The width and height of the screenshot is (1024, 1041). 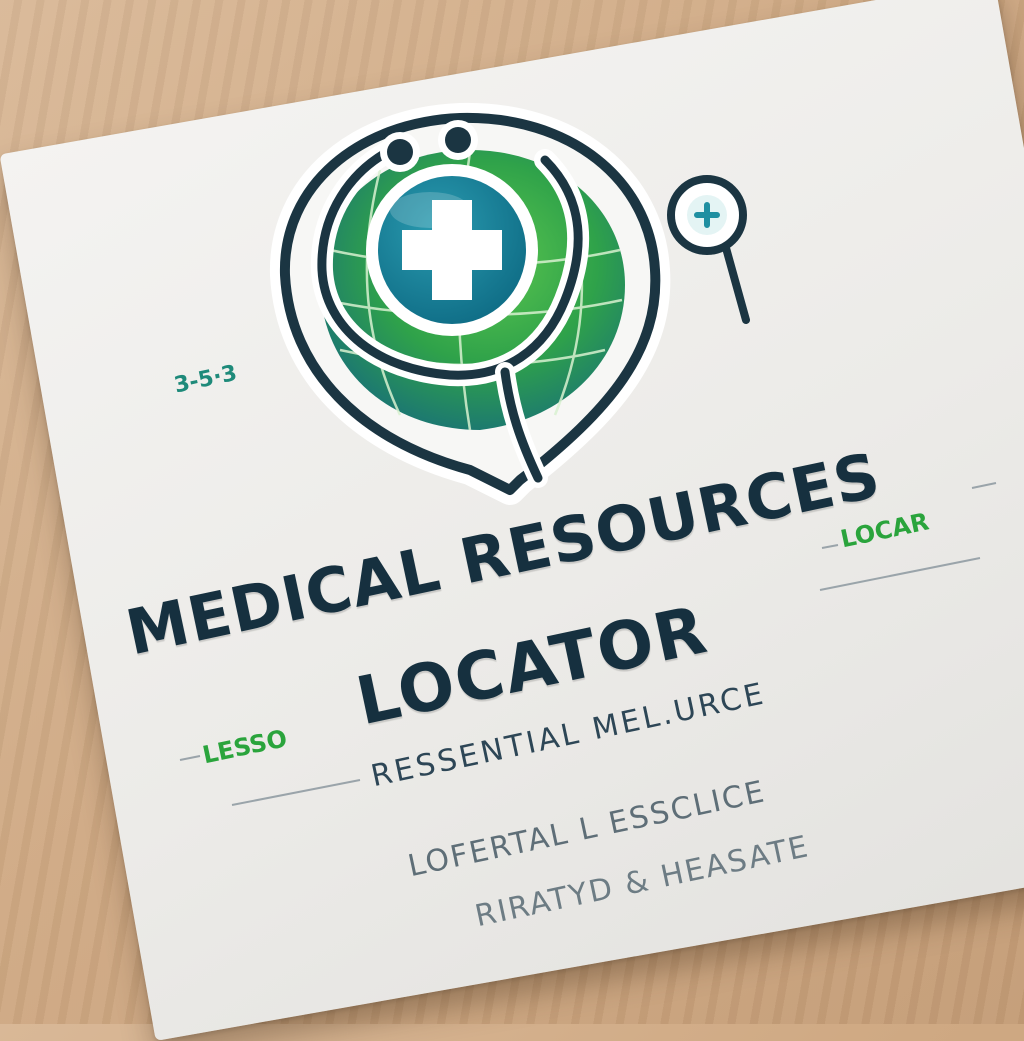 I want to click on medical-cross-icon, so click(x=452, y=250).